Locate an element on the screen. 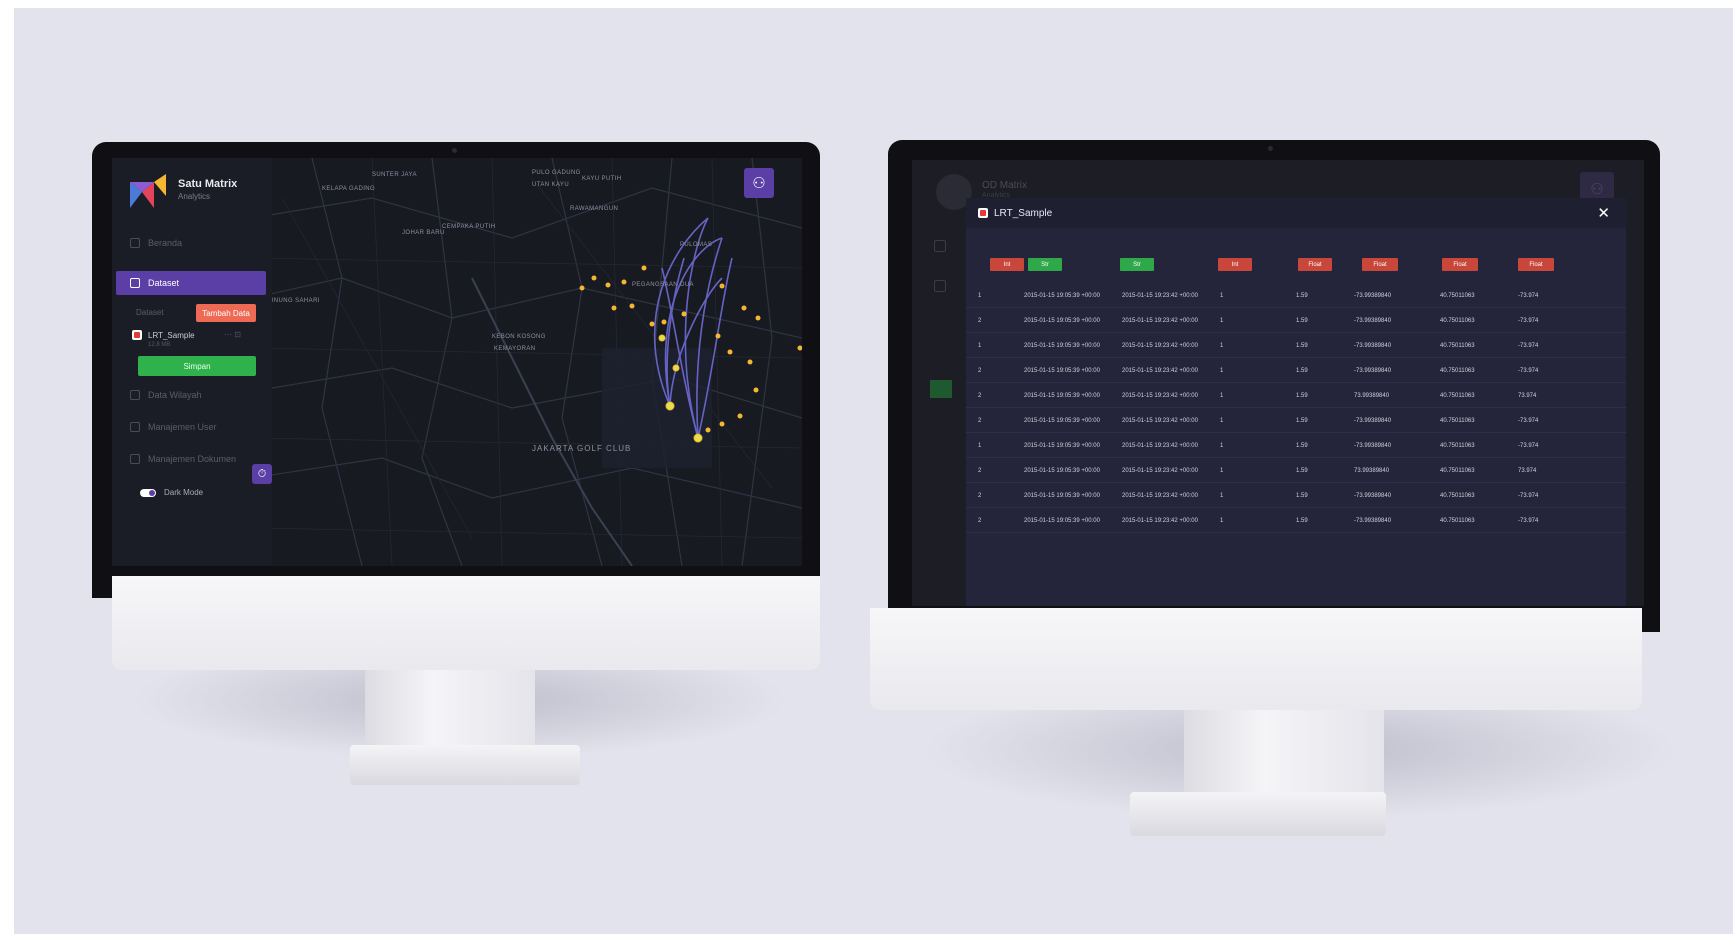 The width and height of the screenshot is (1733, 934). brand-name: Satu Matrix is located at coordinates (208, 184).